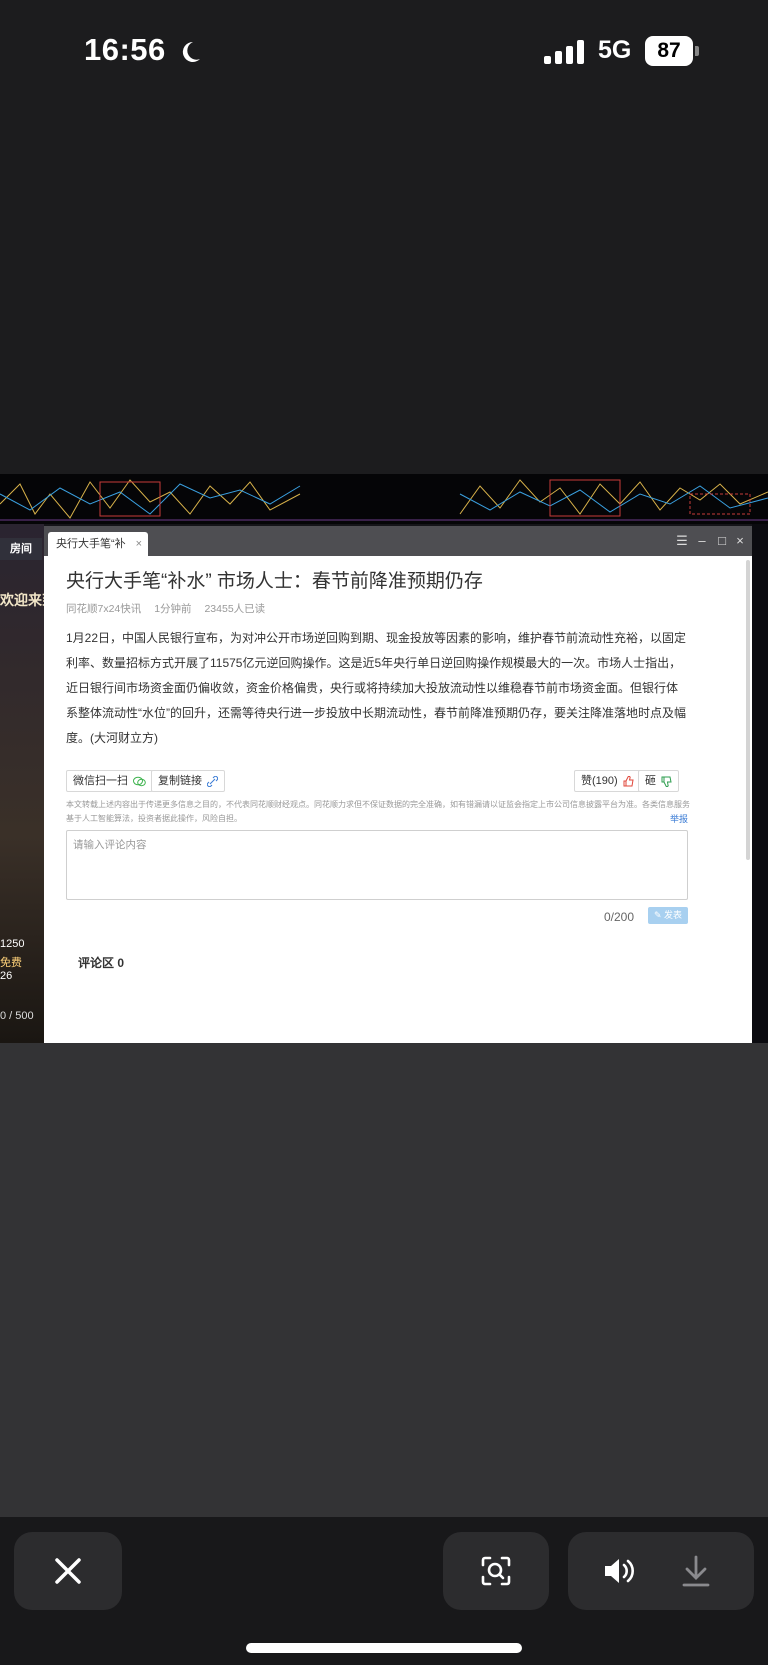  What do you see at coordinates (125, 49) in the screenshot?
I see `clock-time: 16:56` at bounding box center [125, 49].